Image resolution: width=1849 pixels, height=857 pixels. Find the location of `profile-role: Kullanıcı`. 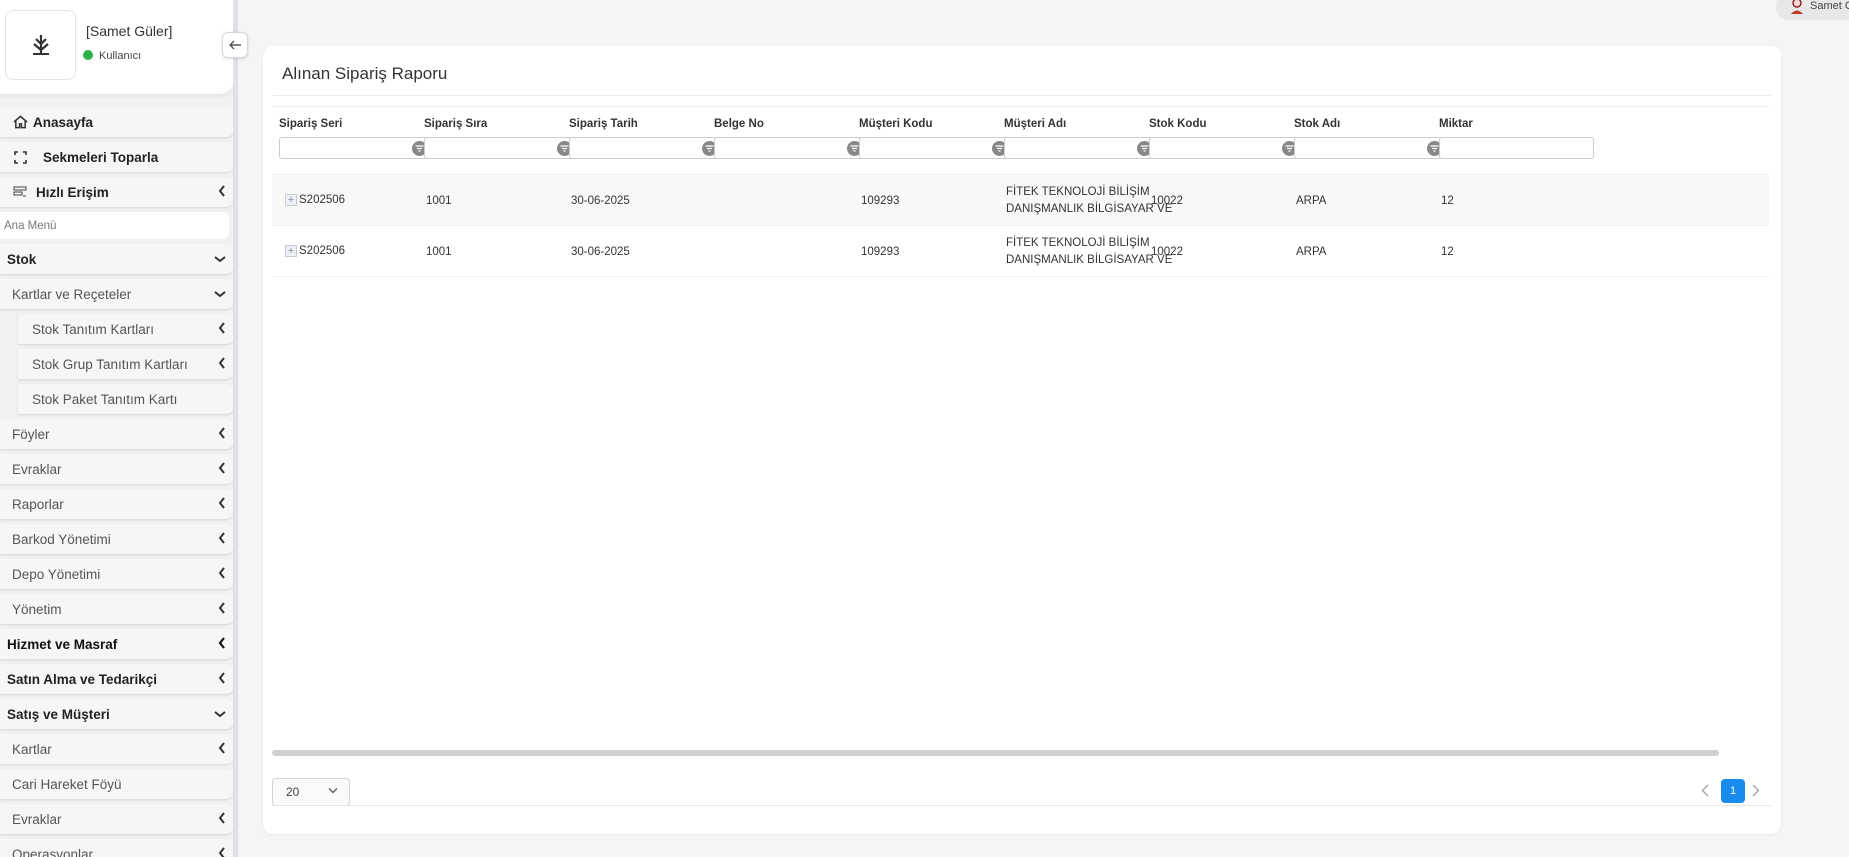

profile-role: Kullanıcı is located at coordinates (120, 56).